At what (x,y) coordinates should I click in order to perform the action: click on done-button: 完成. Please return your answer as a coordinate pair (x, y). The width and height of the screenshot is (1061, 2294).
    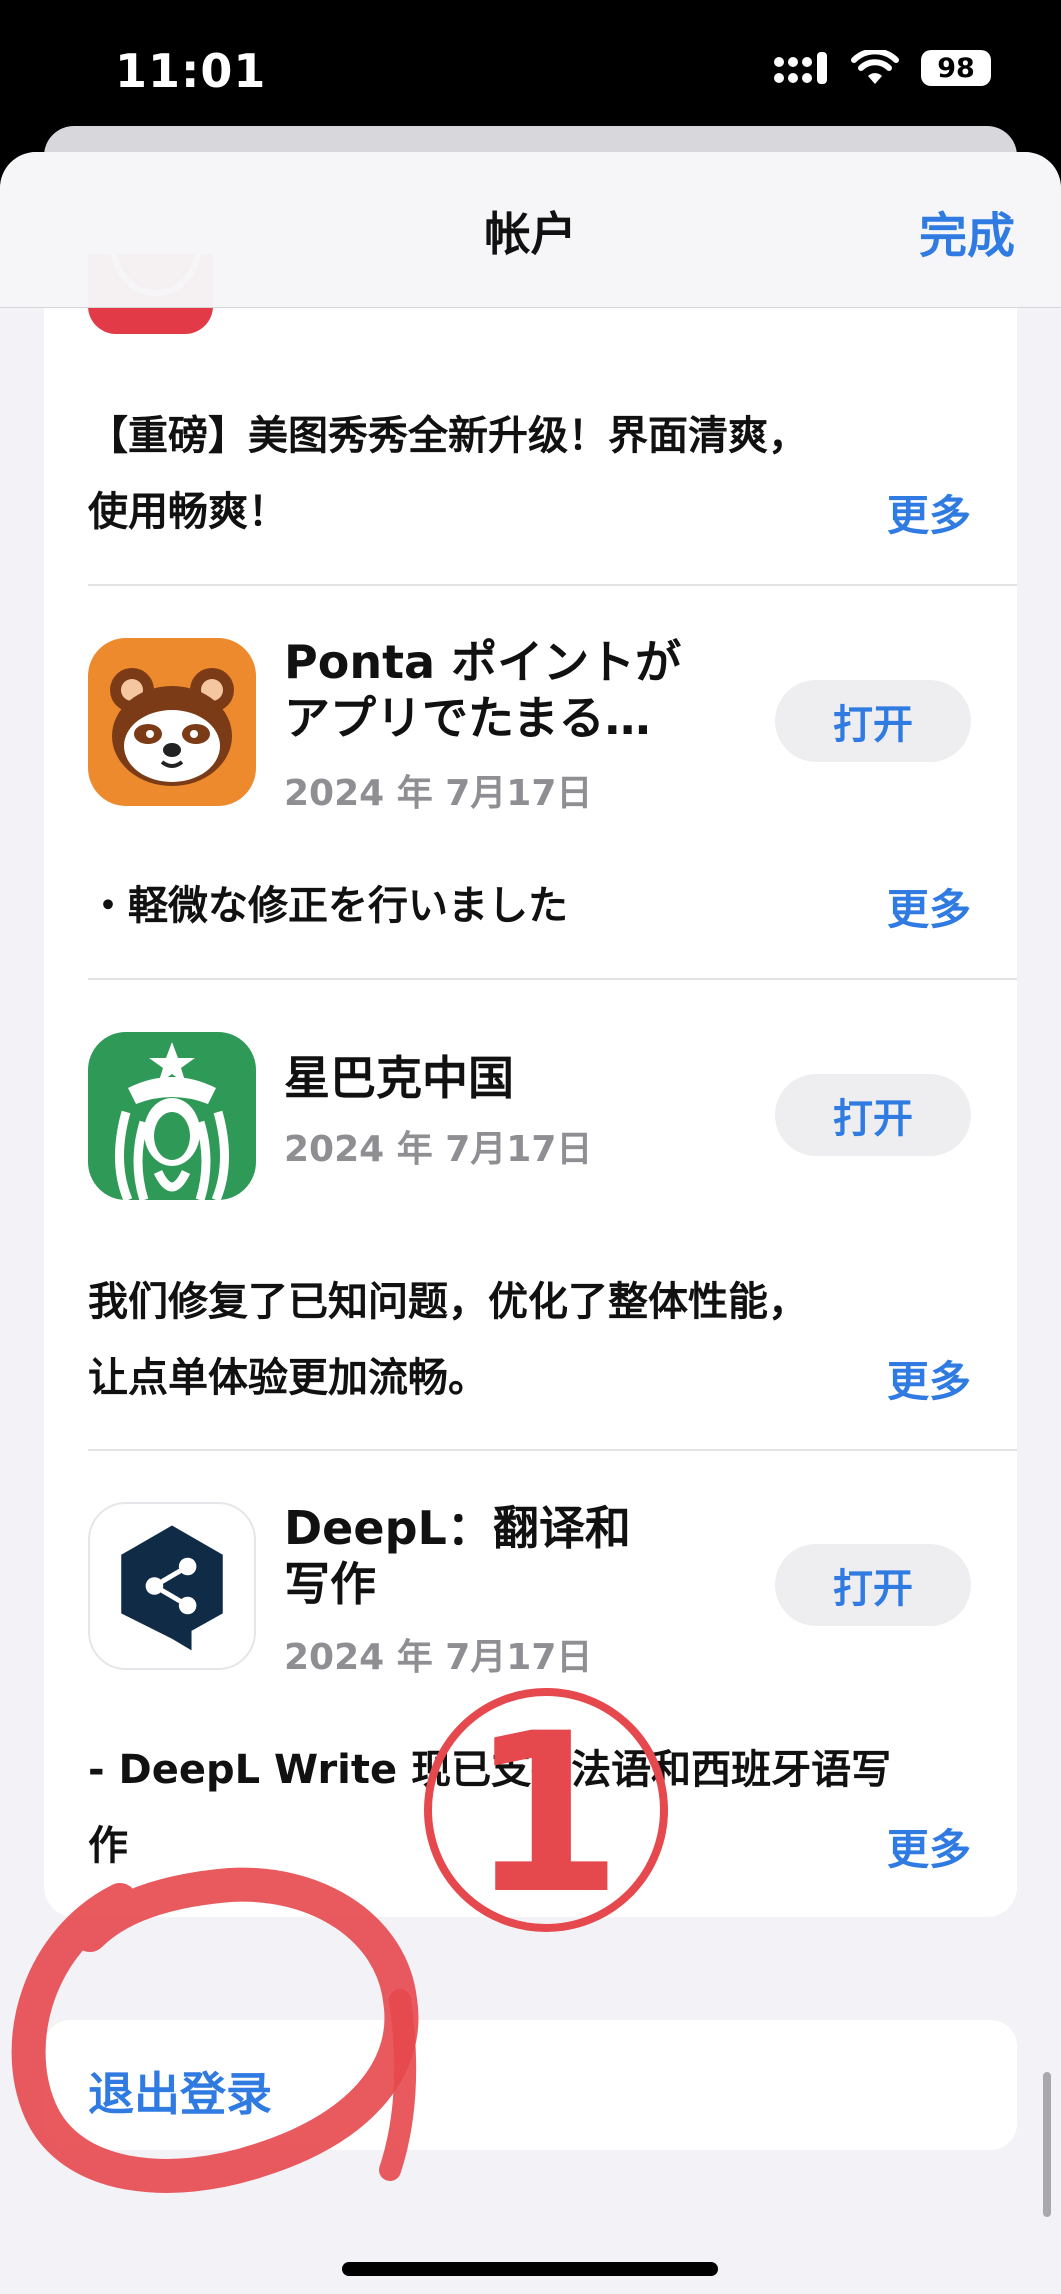
    Looking at the image, I should click on (967, 231).